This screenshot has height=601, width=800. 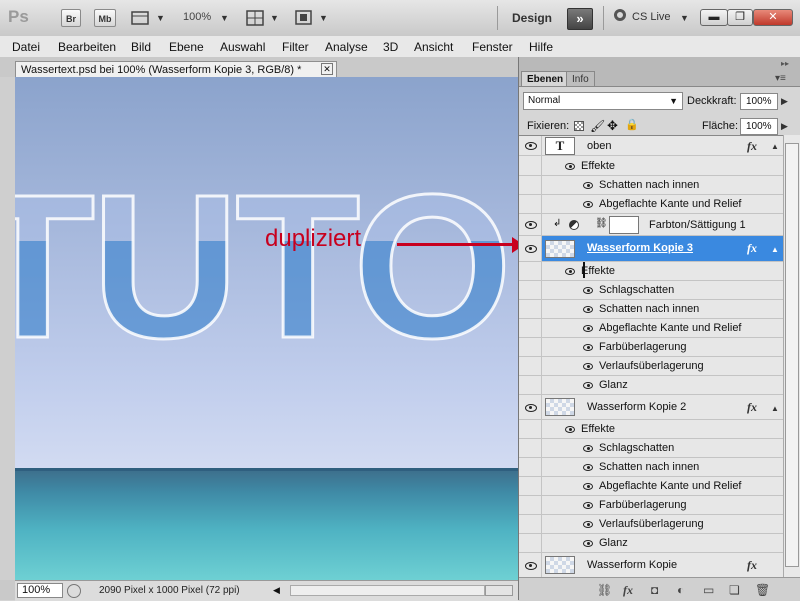 What do you see at coordinates (734, 590) in the screenshot?
I see `new-layer-icon: ❏` at bounding box center [734, 590].